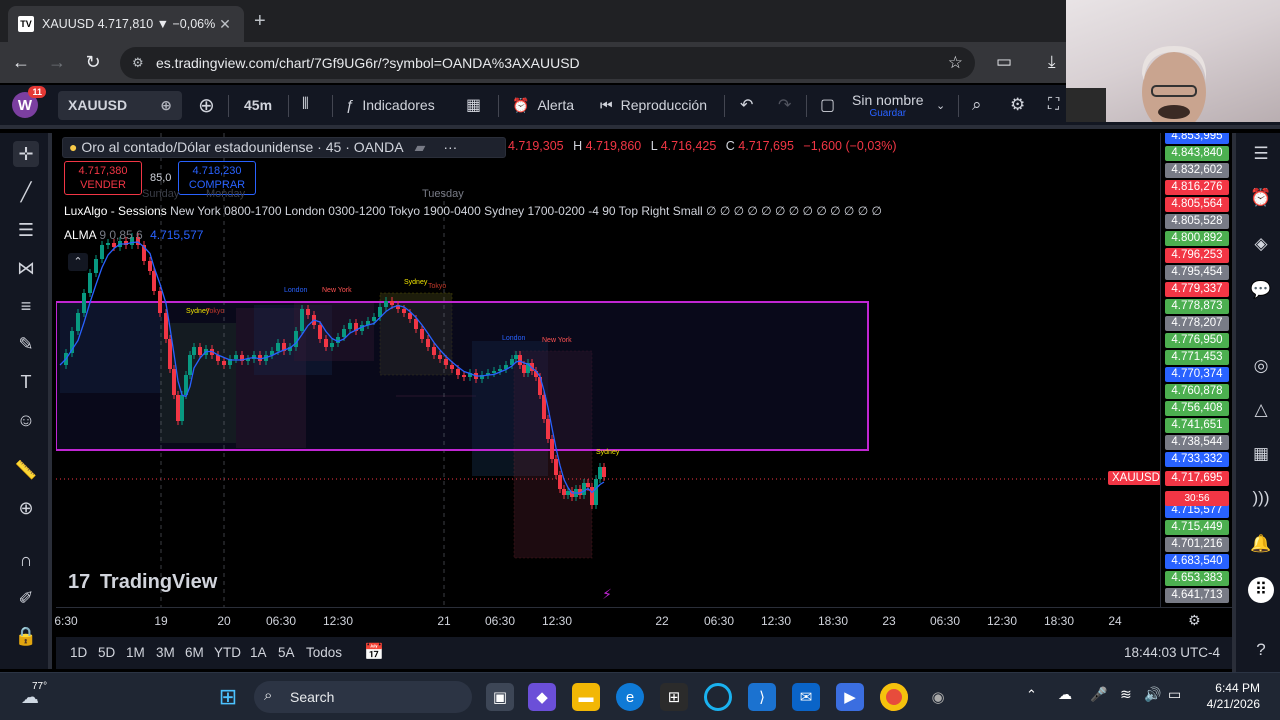  I want to click on brush-icon: ✎, so click(26, 344).